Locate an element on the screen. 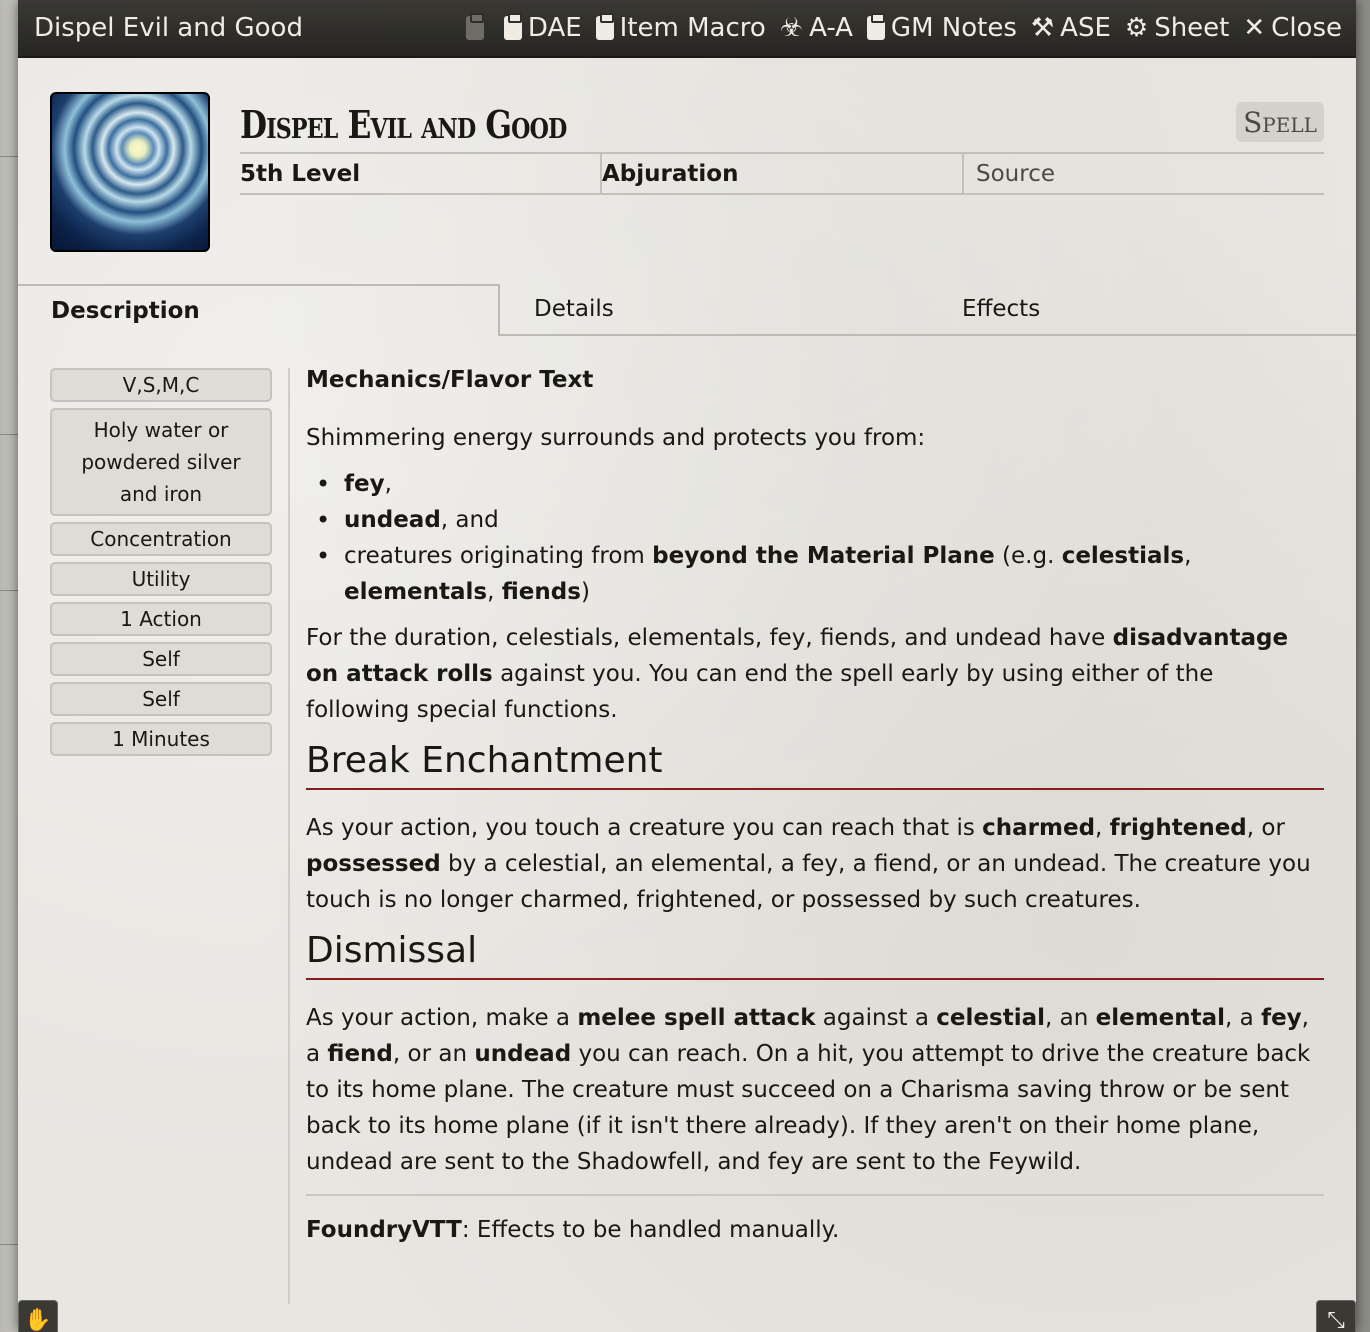  sheet-tabs: Description Details Effects is located at coordinates (687, 310).